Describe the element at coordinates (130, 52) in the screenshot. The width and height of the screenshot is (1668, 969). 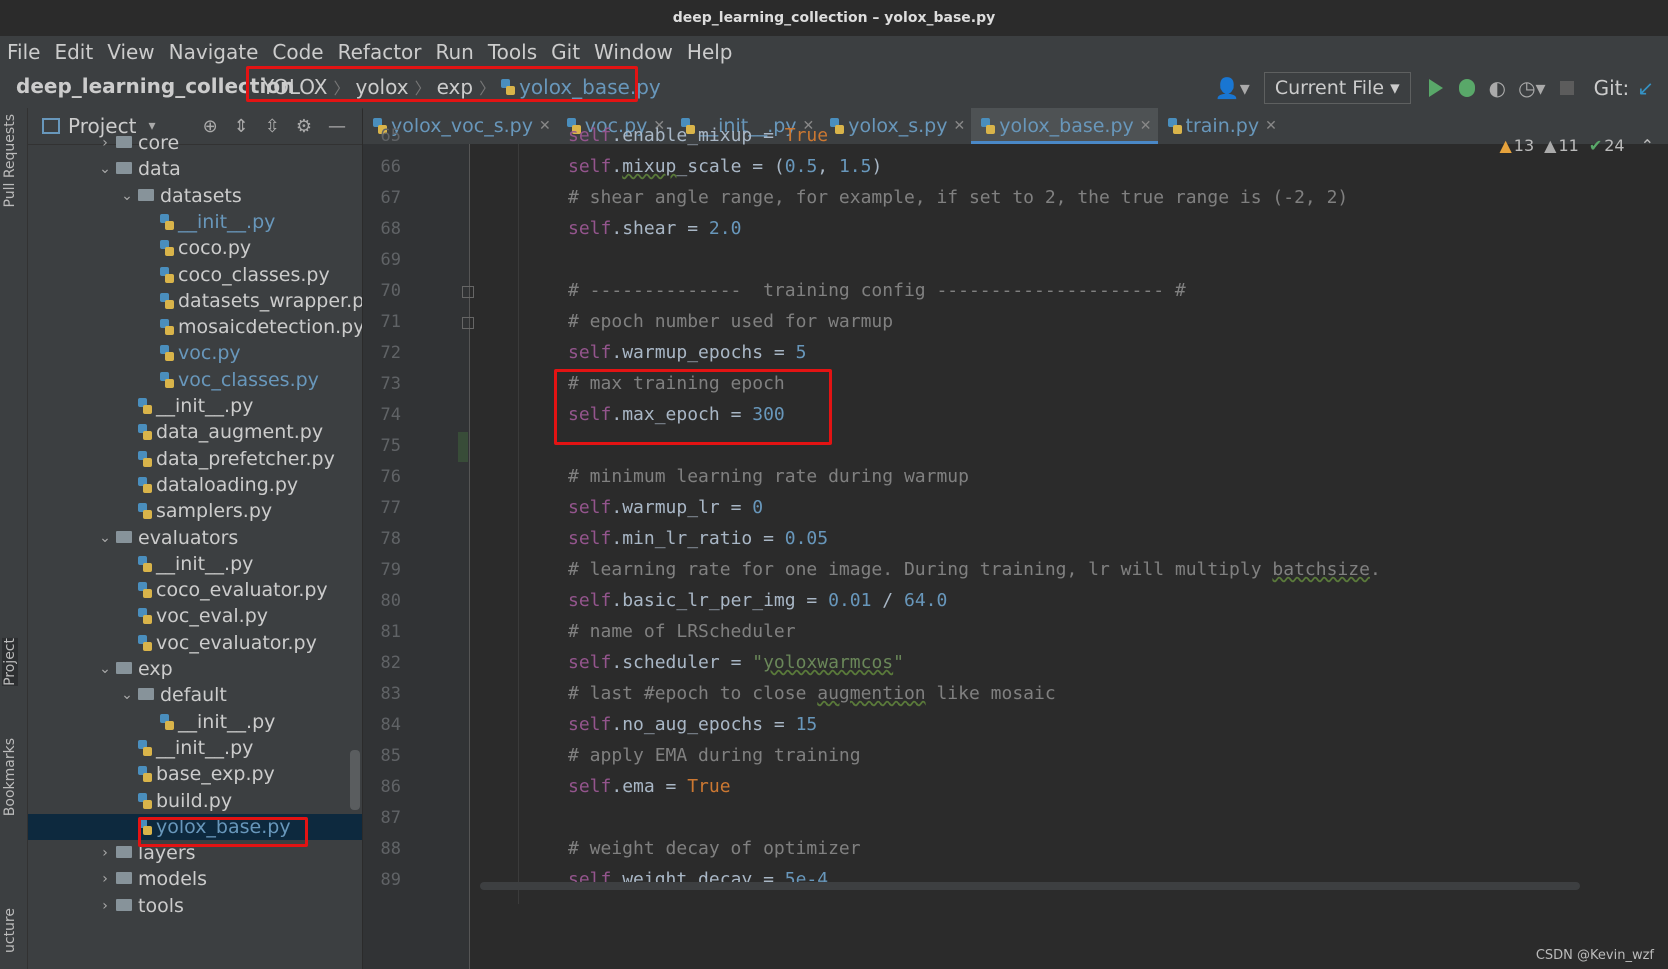
I see `menu-item-view: View` at that location.